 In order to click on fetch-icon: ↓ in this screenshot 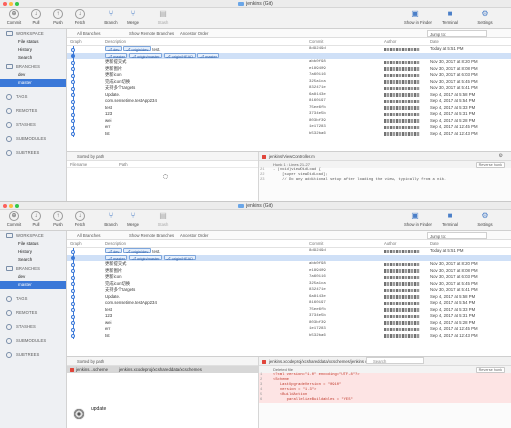, I will do `click(80, 14)`.